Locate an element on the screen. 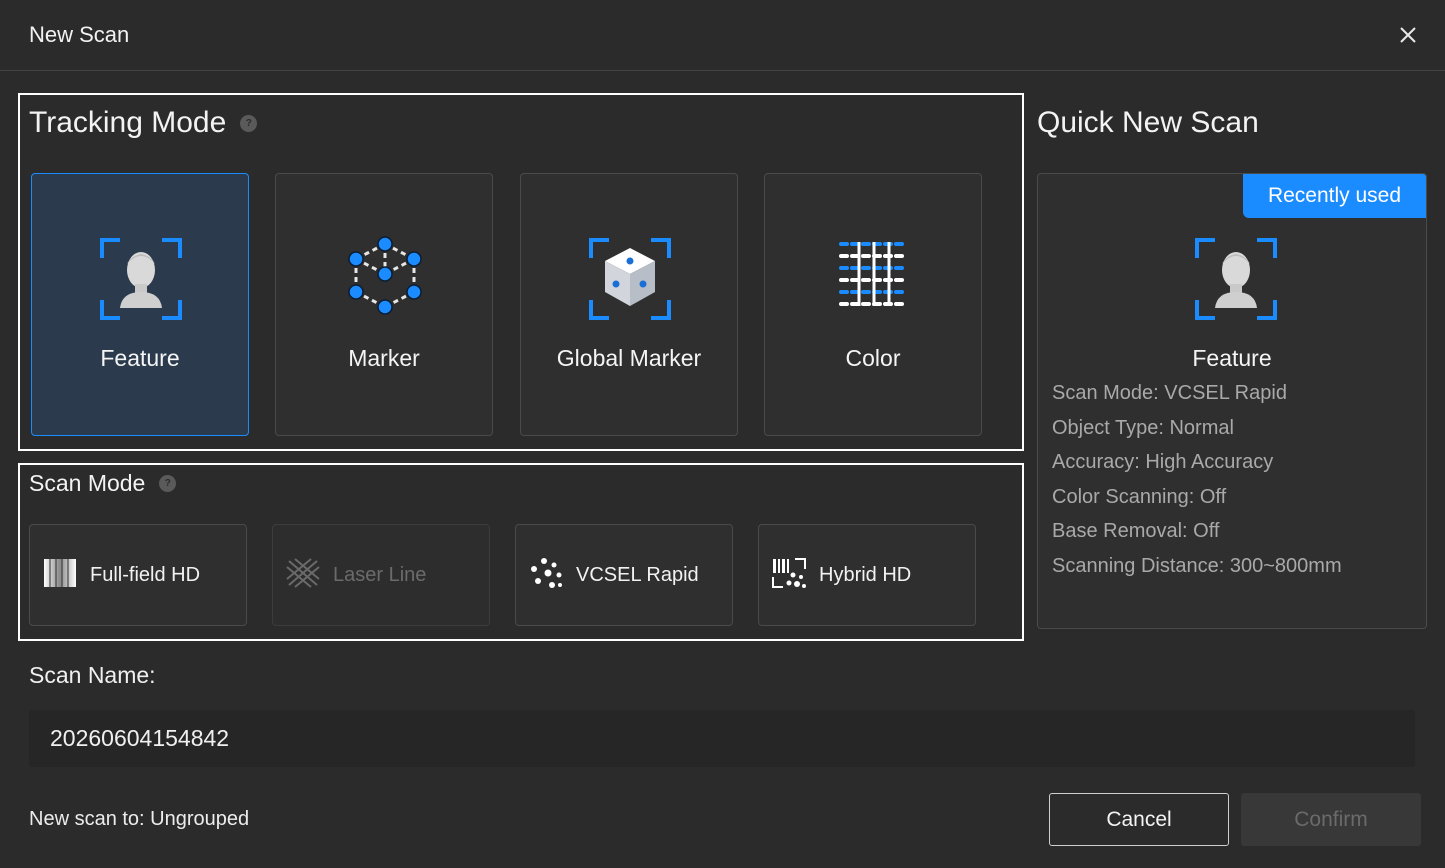  scan-mode-laser-line: Laser Line is located at coordinates (381, 575).